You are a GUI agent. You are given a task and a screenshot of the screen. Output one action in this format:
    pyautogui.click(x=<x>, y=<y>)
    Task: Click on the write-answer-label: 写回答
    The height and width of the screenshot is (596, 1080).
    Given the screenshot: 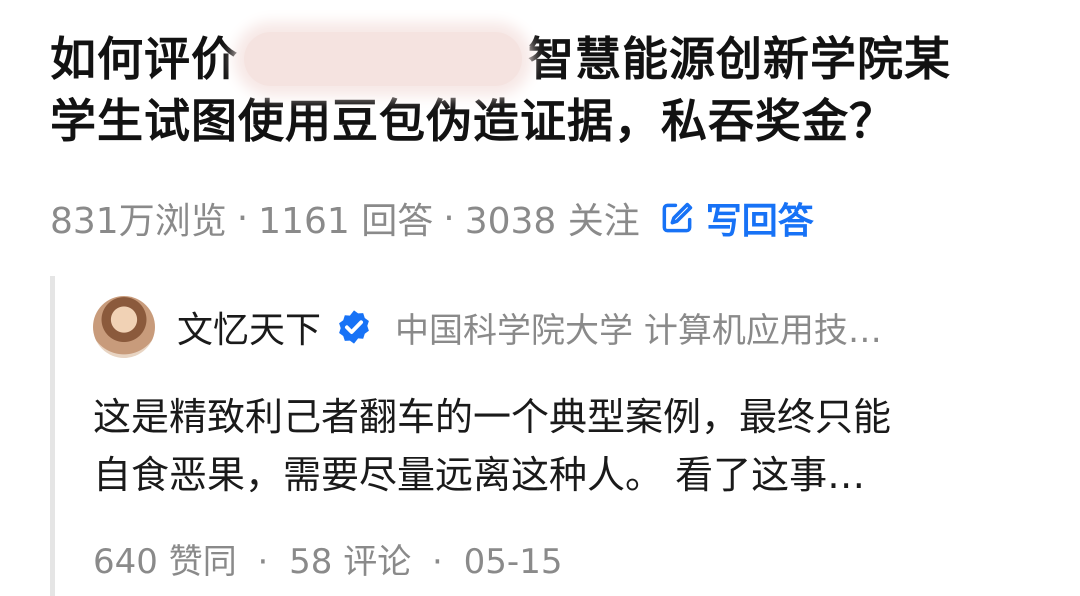 What is the action you would take?
    pyautogui.click(x=759, y=221)
    